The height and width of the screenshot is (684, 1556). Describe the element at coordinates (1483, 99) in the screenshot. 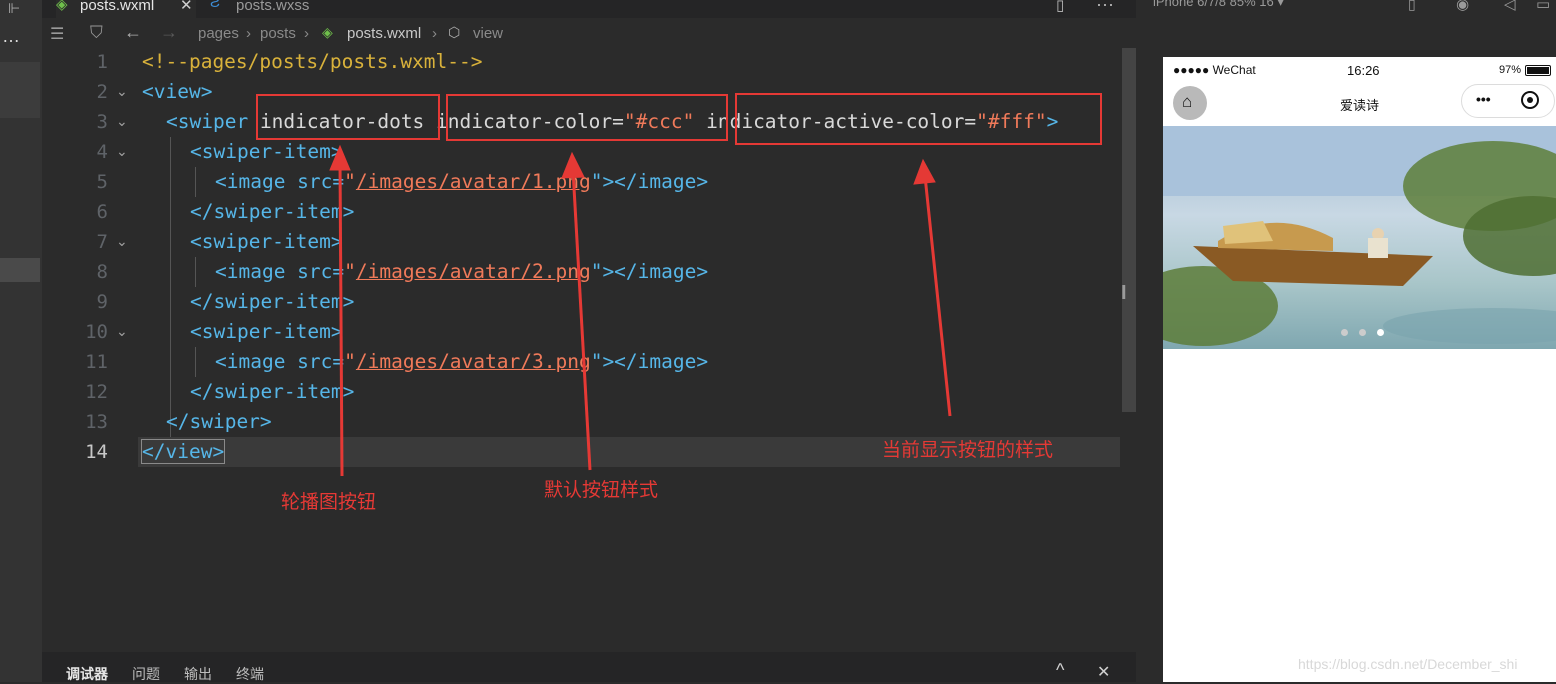

I see `capsule-more-icon: •••` at that location.